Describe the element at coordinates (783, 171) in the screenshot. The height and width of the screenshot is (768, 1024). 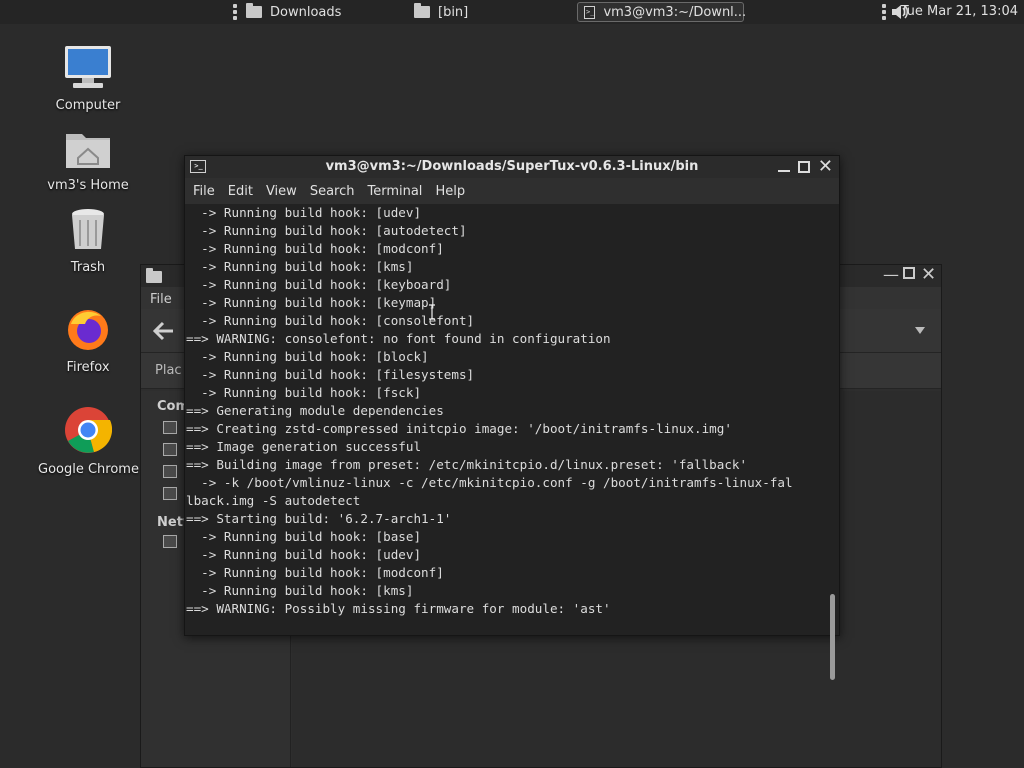
I see `minimize-button` at that location.